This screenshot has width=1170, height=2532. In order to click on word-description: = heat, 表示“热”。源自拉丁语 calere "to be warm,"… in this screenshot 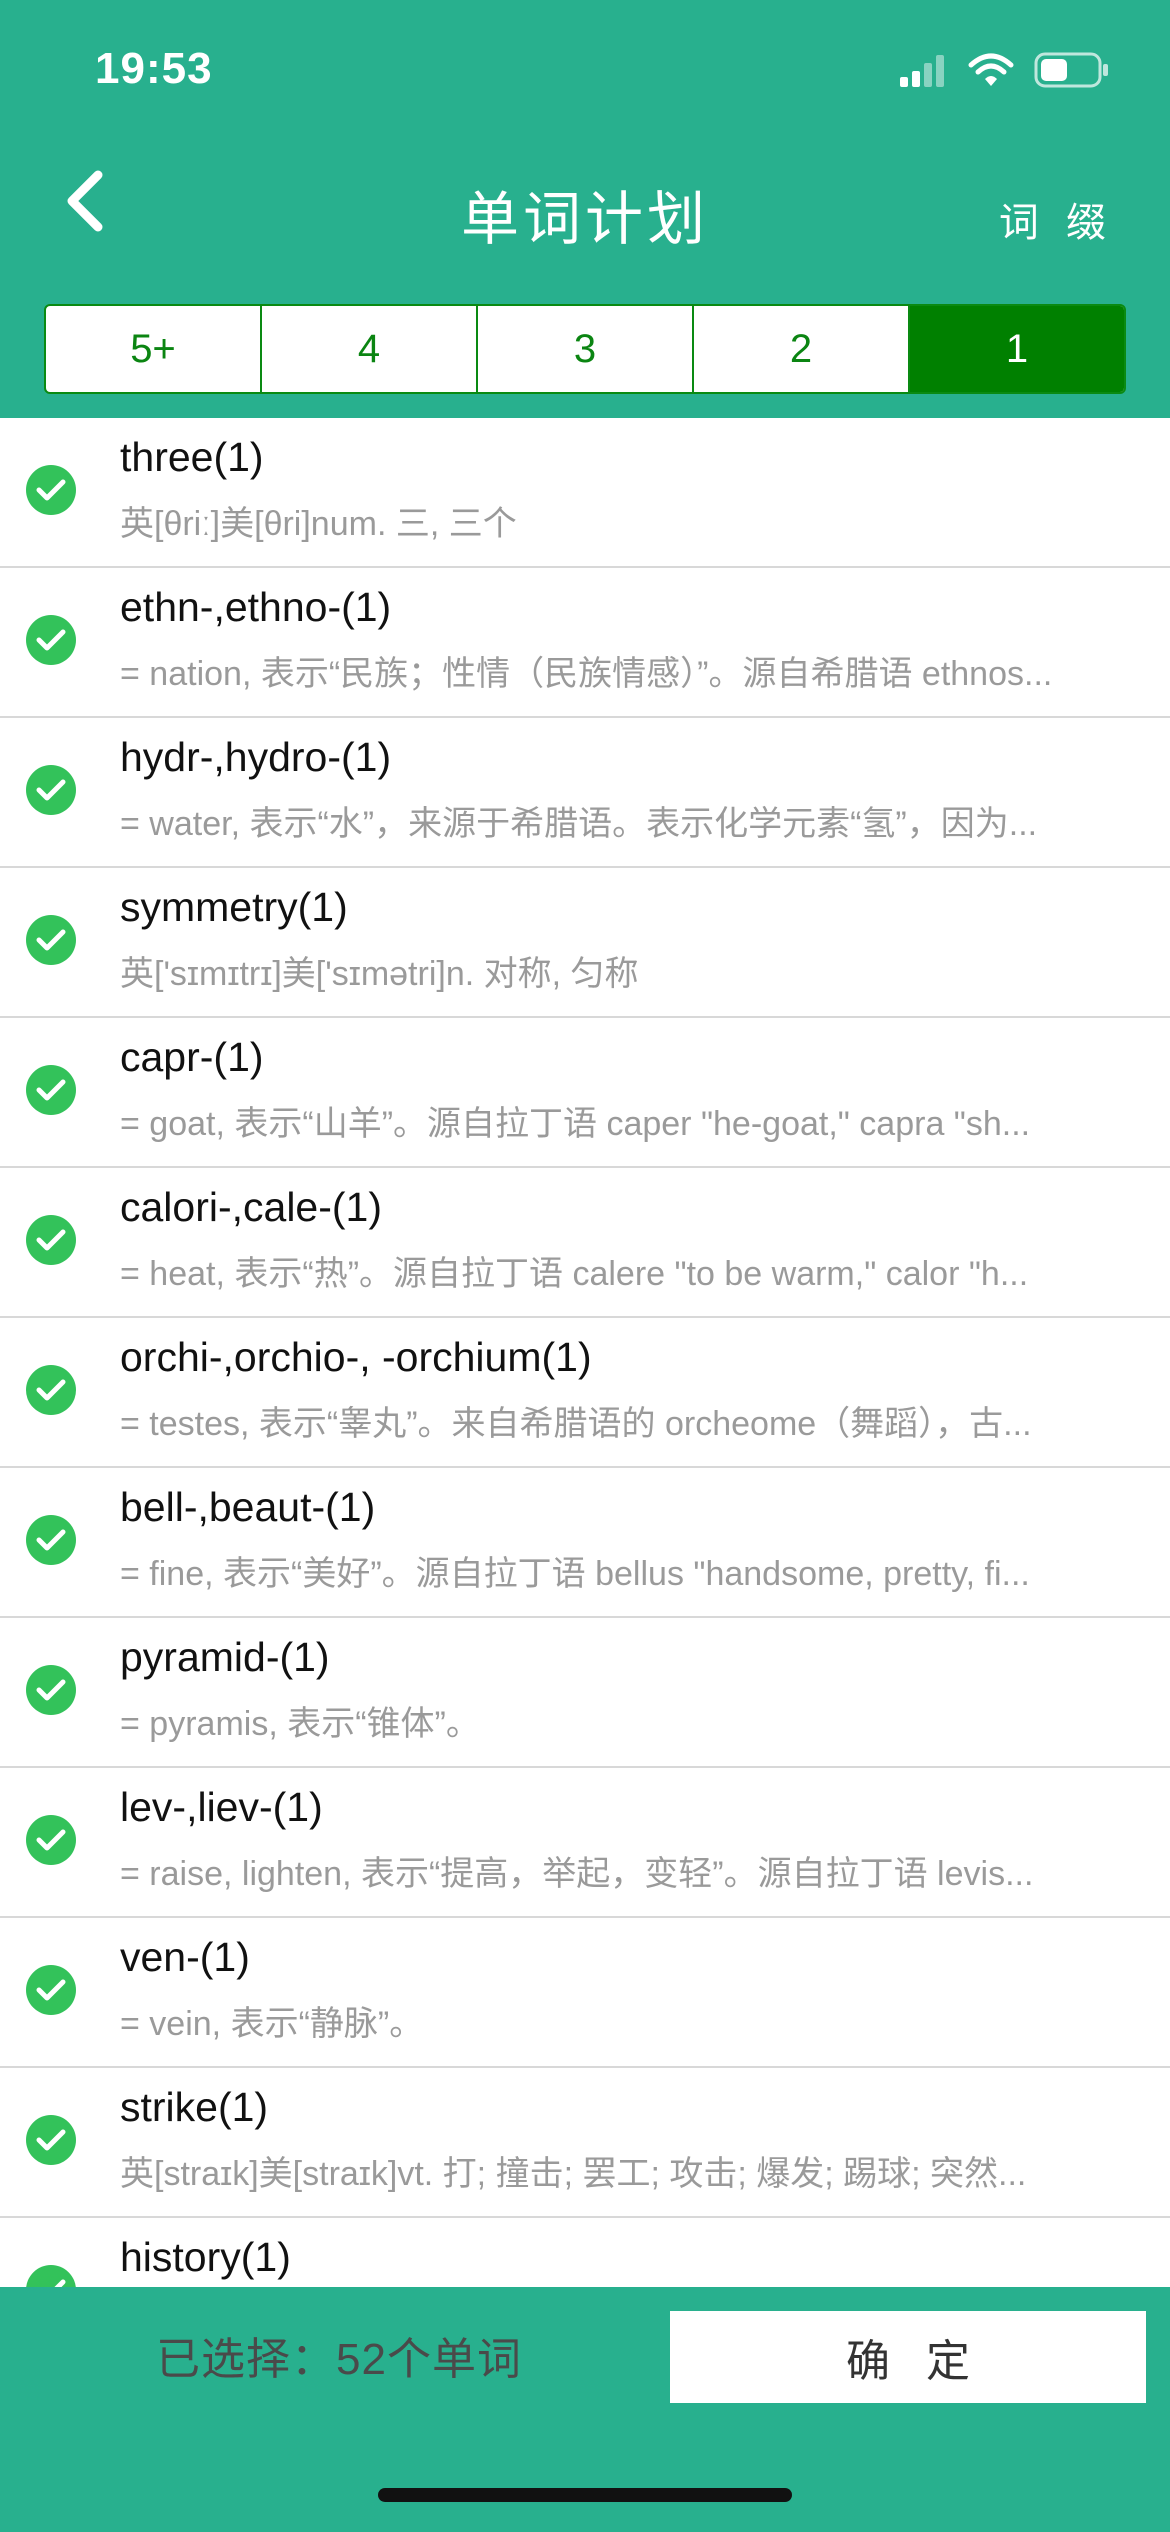, I will do `click(574, 1274)`.